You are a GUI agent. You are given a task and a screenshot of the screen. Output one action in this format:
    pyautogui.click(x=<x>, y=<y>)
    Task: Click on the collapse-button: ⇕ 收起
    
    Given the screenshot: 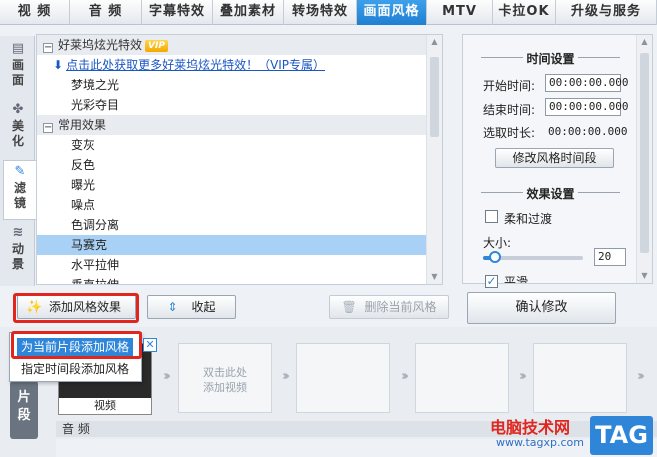 What is the action you would take?
    pyautogui.click(x=191, y=307)
    